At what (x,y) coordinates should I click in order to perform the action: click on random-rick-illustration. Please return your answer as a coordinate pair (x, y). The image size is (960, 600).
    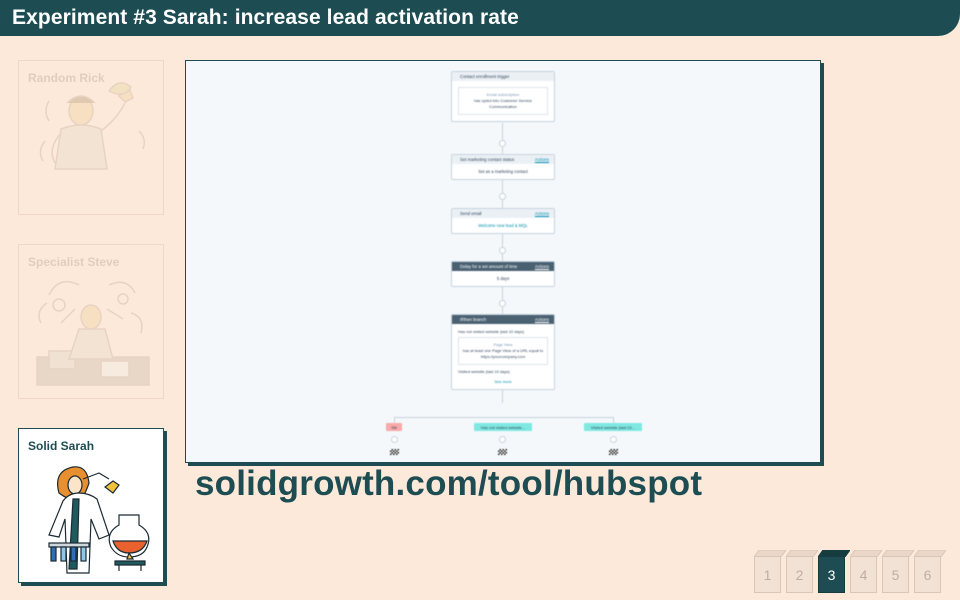
    Looking at the image, I should click on (92, 126).